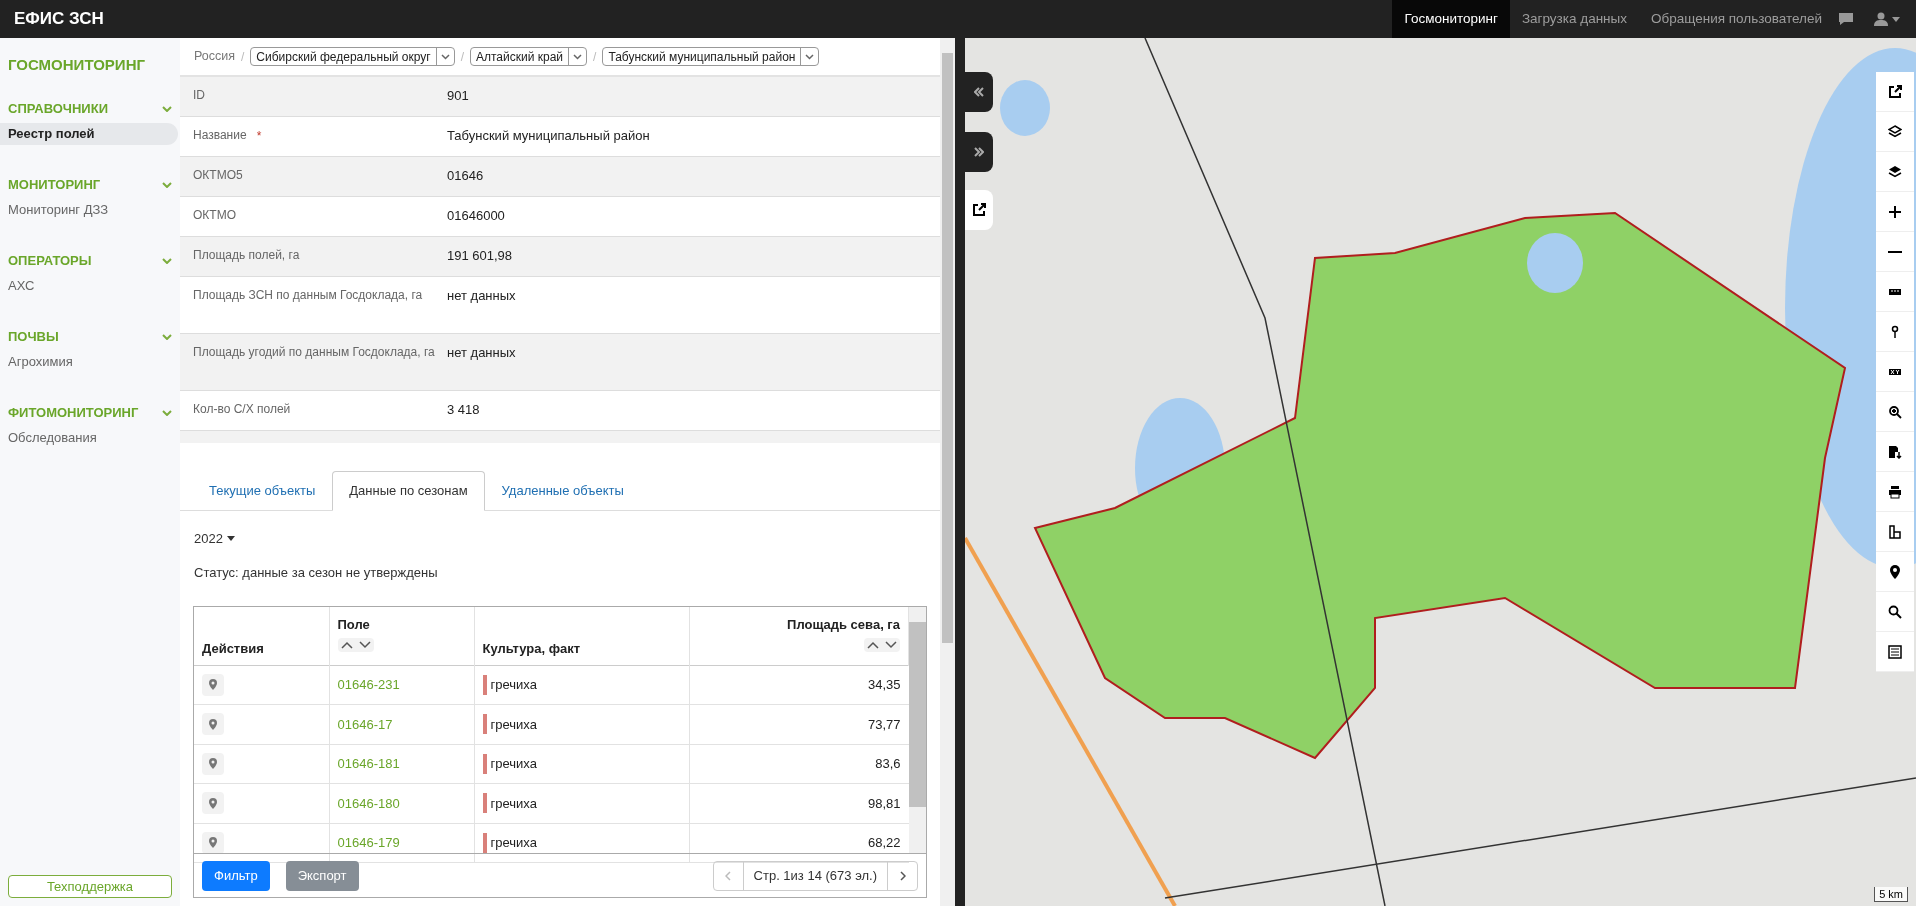 This screenshot has width=1916, height=906. Describe the element at coordinates (458, 96) in the screenshot. I see `field-value: 901` at that location.